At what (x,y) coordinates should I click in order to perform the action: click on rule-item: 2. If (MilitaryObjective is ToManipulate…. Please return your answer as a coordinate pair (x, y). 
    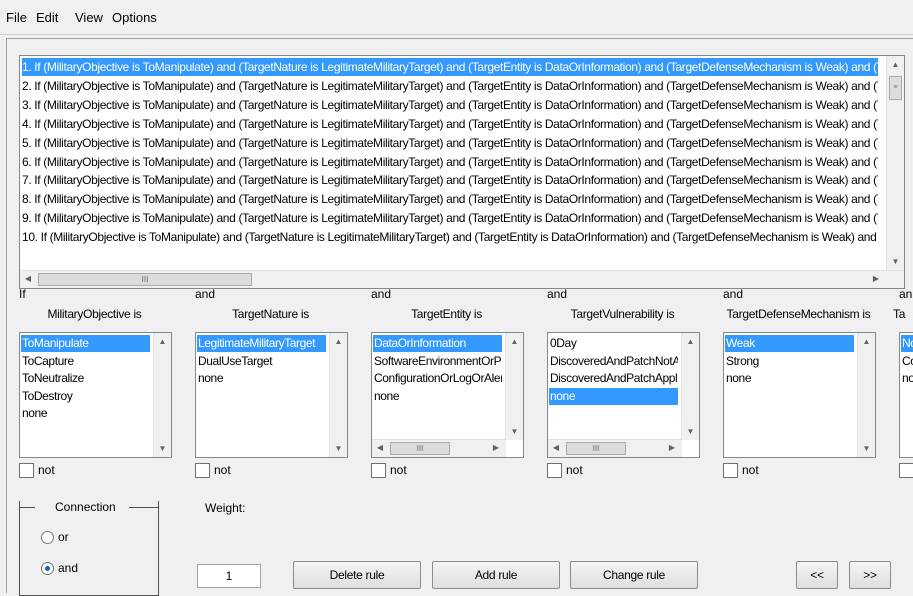
    Looking at the image, I should click on (450, 86).